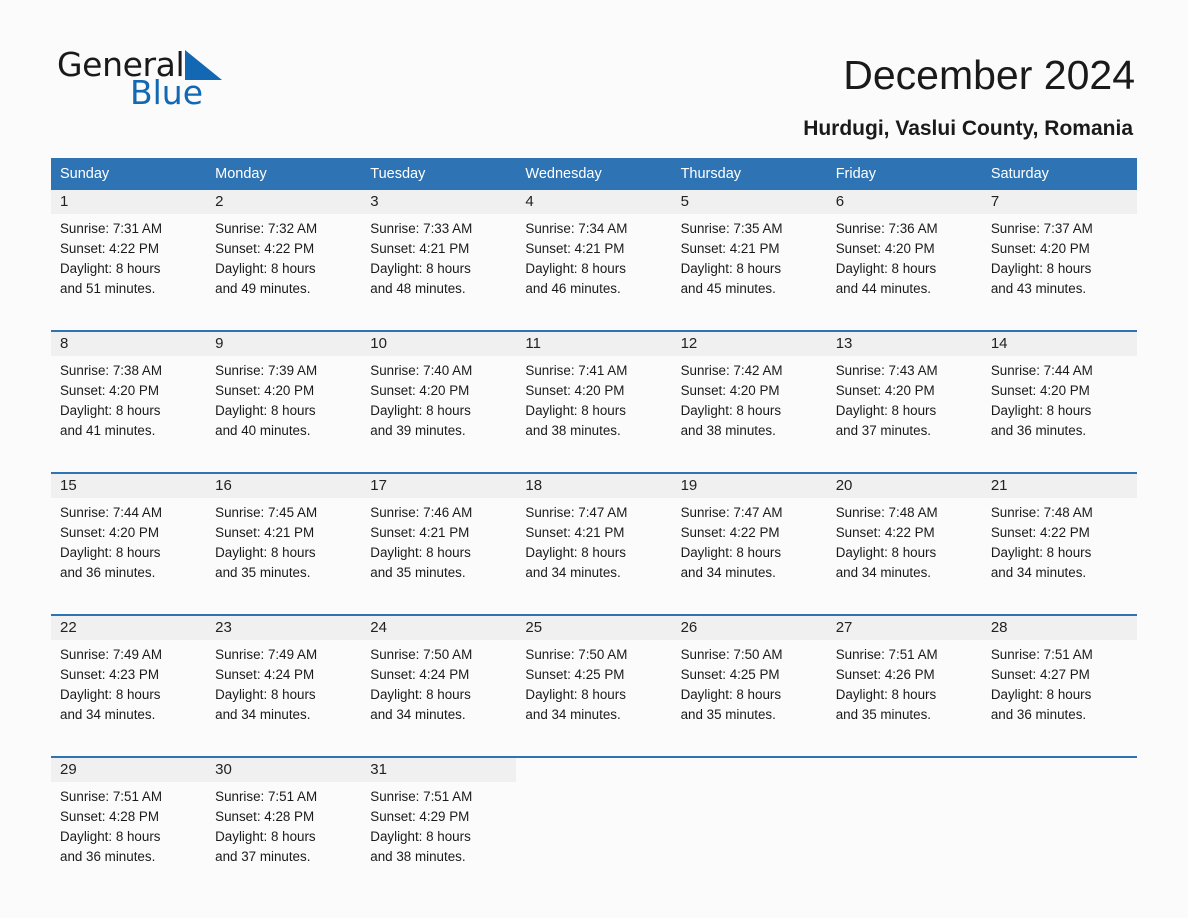 The width and height of the screenshot is (1188, 918). Describe the element at coordinates (999, 485) in the screenshot. I see `day-number: 21` at that location.